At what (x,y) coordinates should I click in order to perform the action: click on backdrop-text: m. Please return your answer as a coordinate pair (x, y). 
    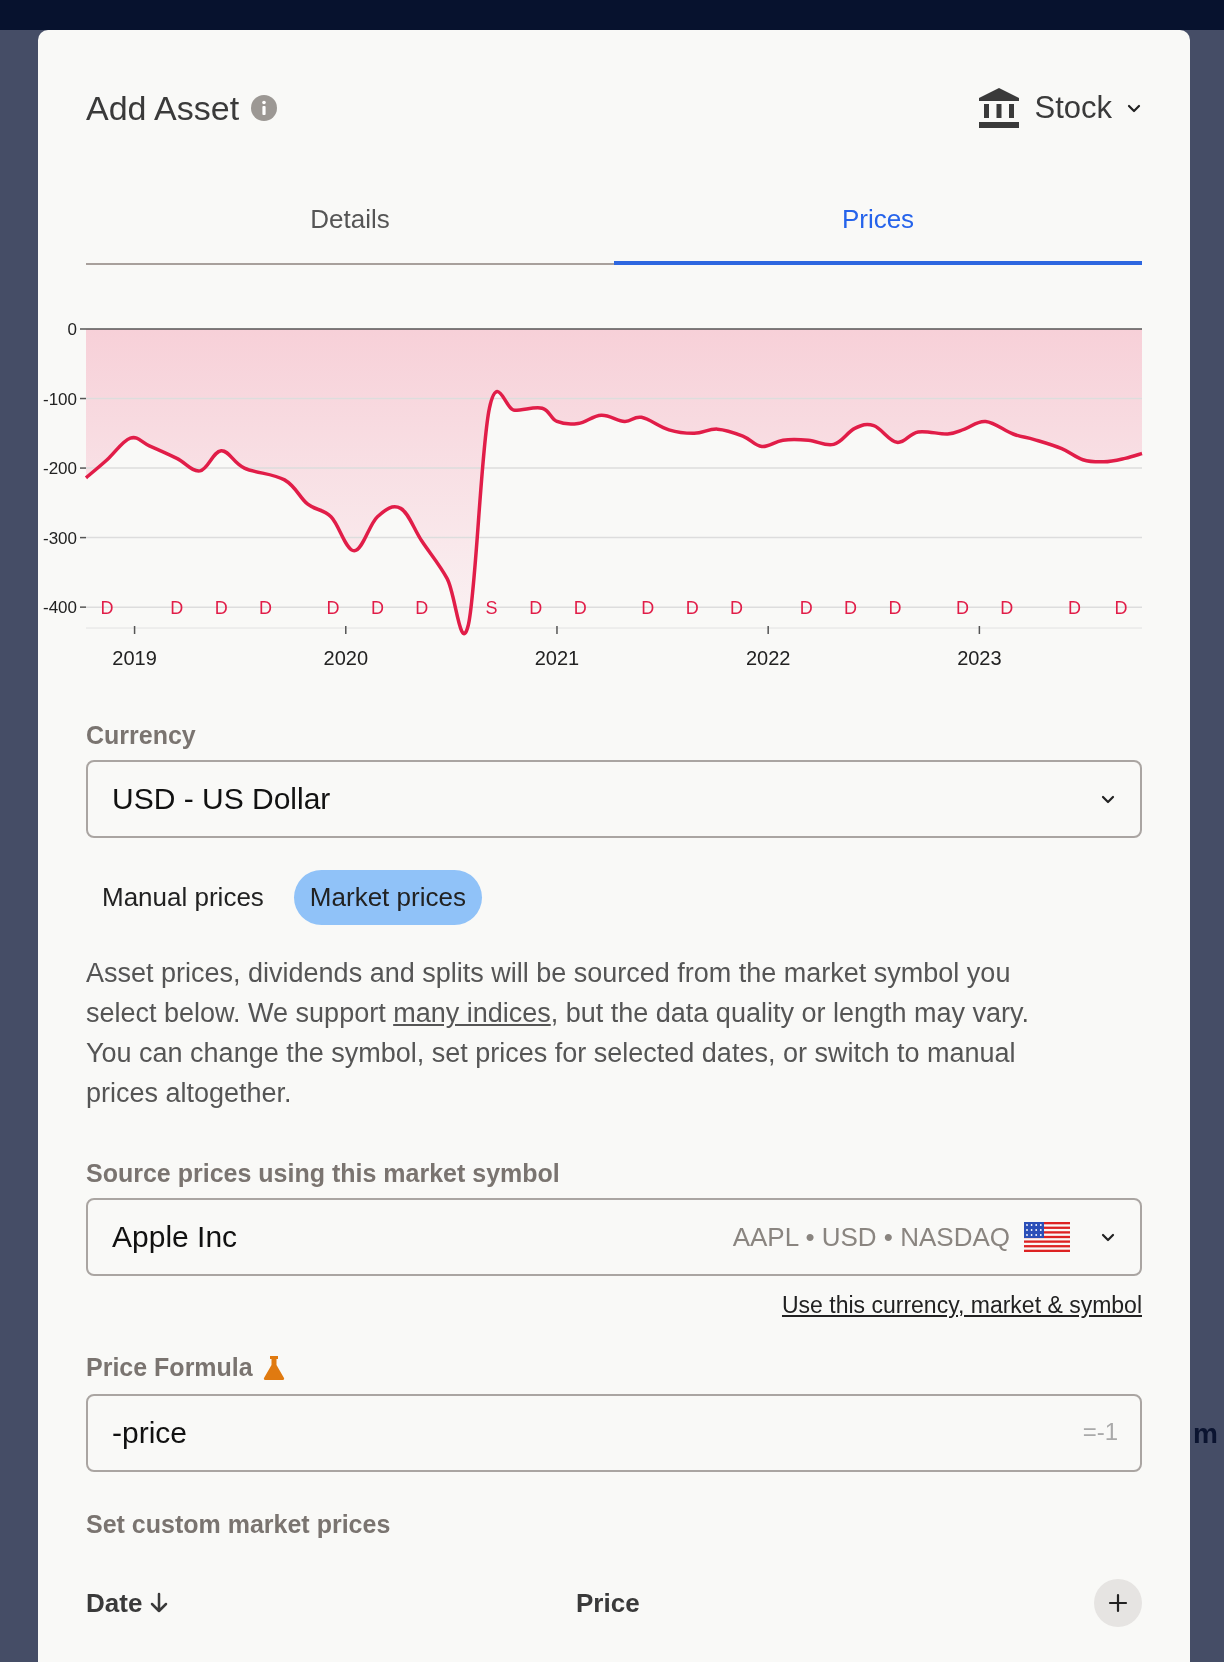
    Looking at the image, I should click on (1205, 1434).